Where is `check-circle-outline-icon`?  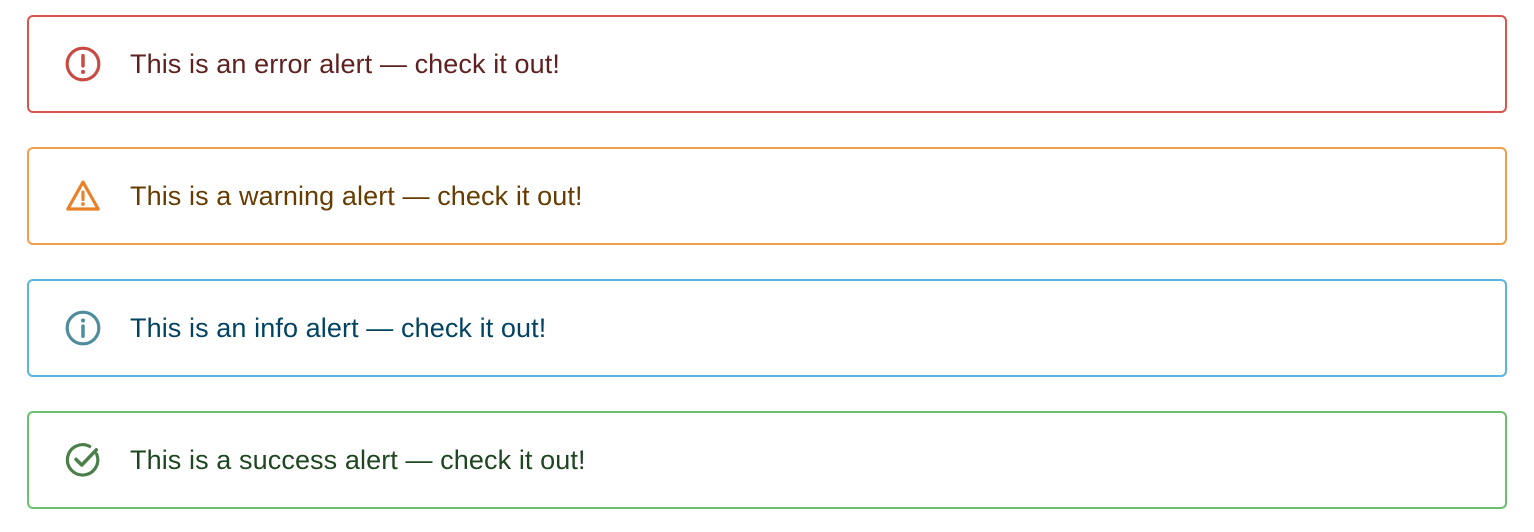 check-circle-outline-icon is located at coordinates (83, 460).